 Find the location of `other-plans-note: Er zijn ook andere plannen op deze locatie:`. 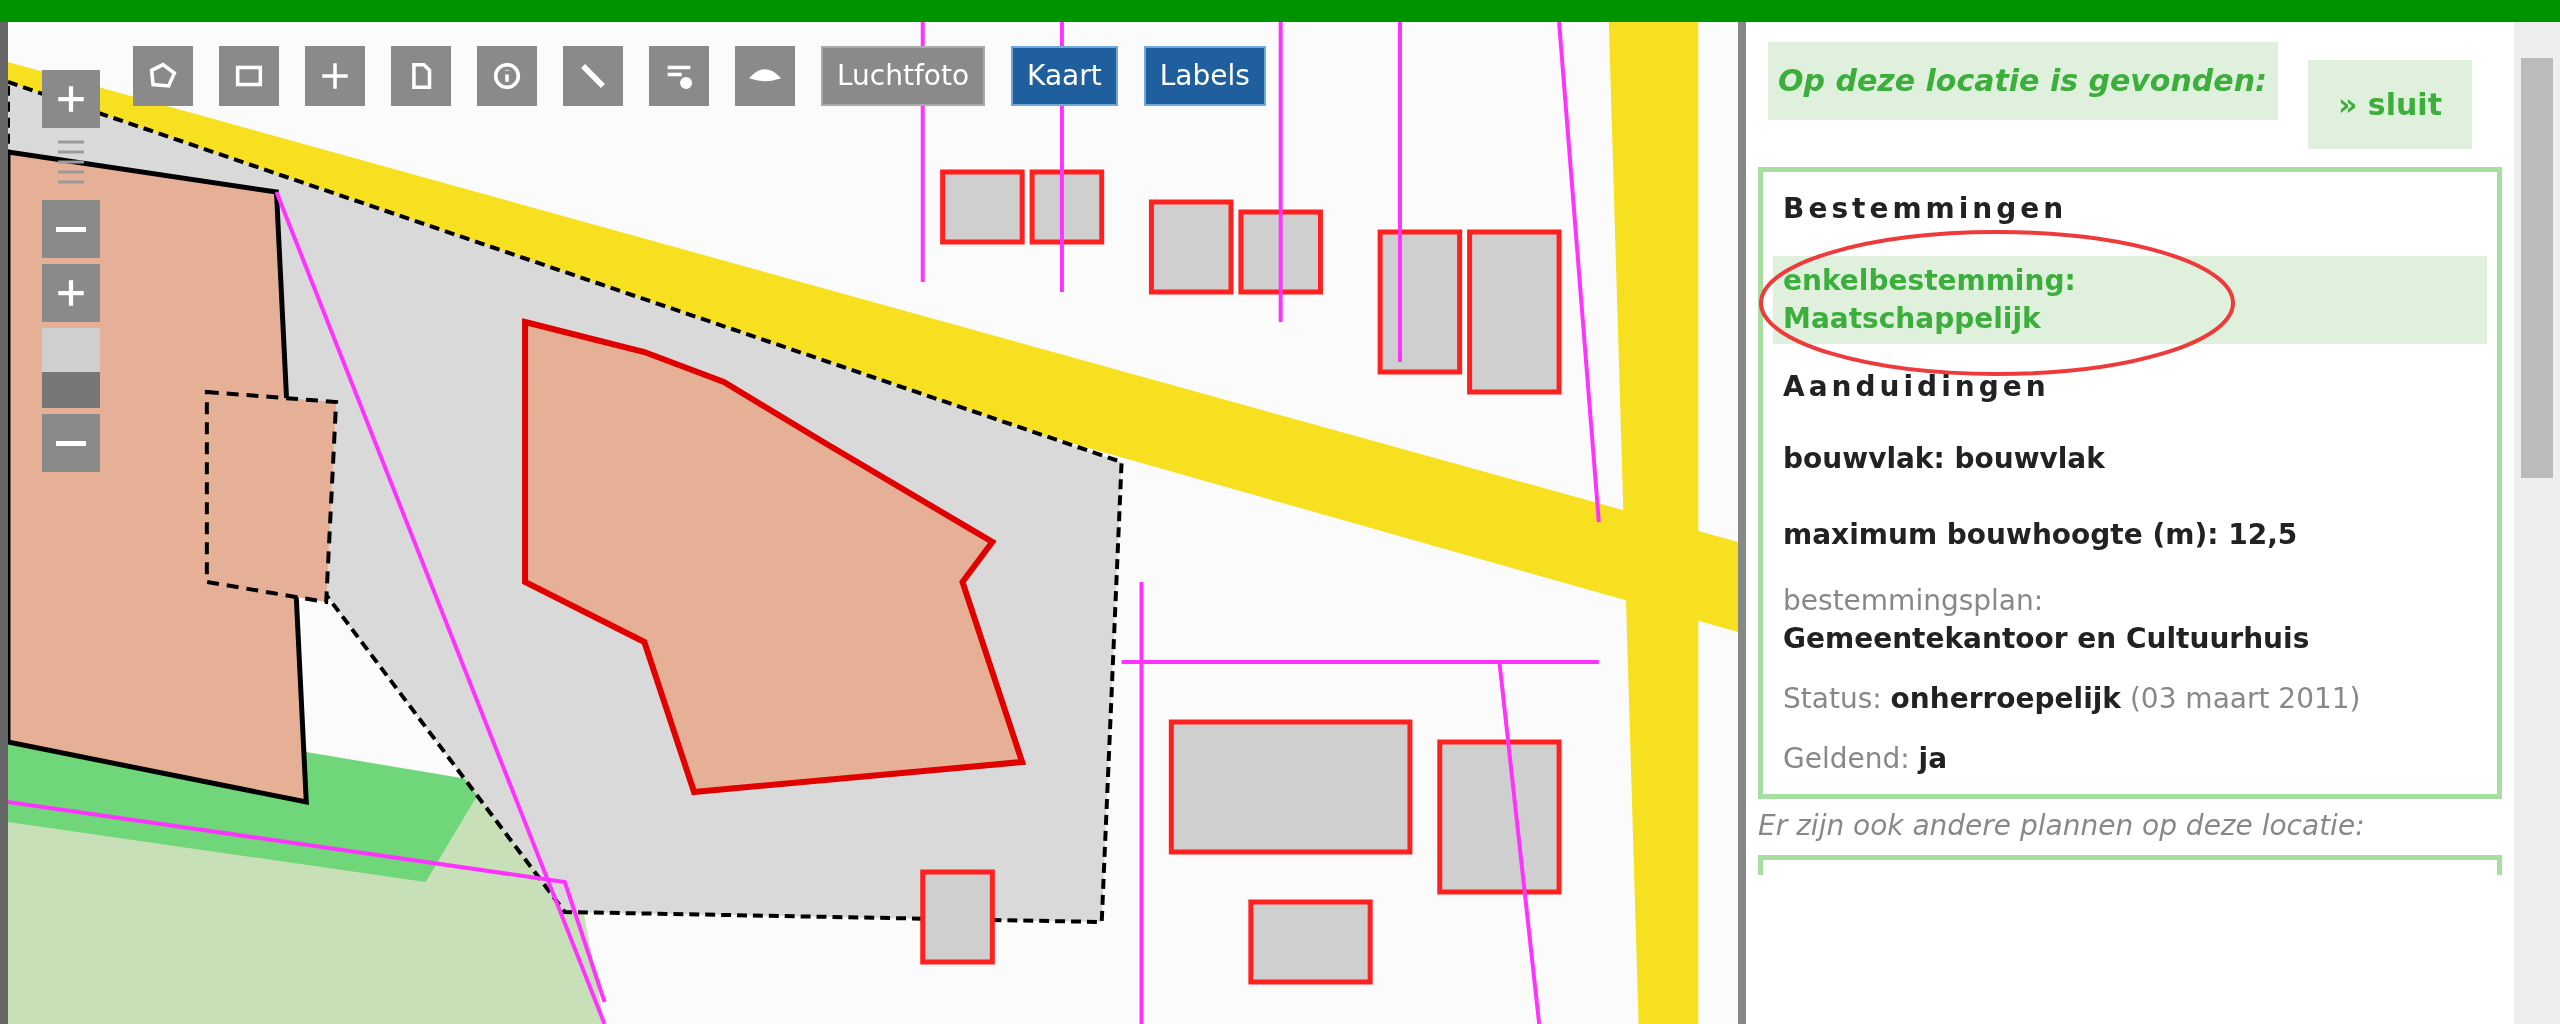

other-plans-note: Er zijn ook andere plannen op deze locatie: is located at coordinates (2062, 826).